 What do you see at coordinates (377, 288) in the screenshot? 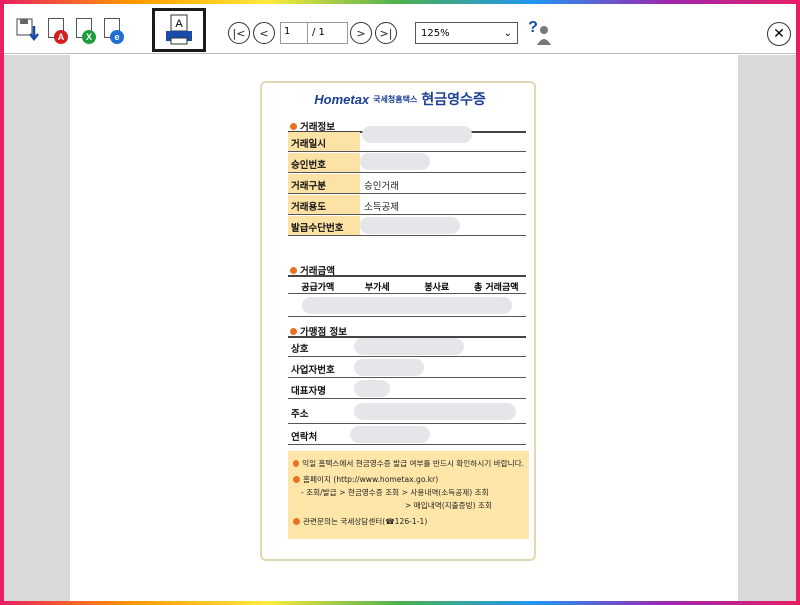
I see `amount-header-vat: 부가세` at bounding box center [377, 288].